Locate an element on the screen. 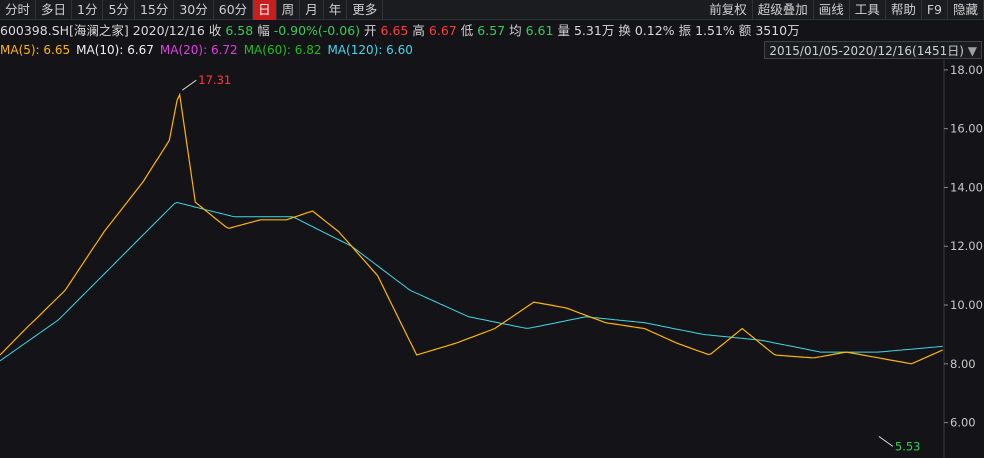  toolbar-right-button-3: 工具 is located at coordinates (868, 10).